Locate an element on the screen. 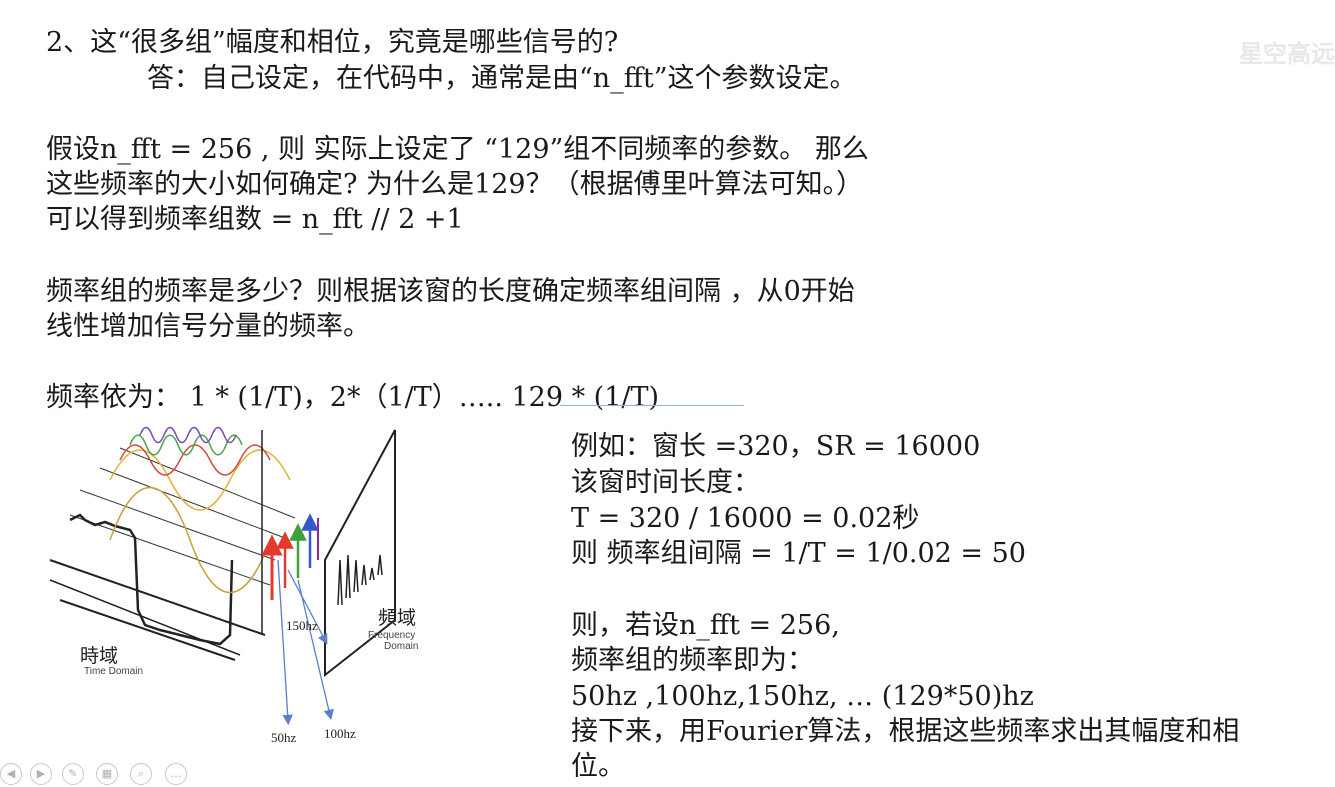 This screenshot has height=787, width=1335. why-129-line: 这些频率的大小如何确定? 为什么是129？（根据傅里叶算法可知。） is located at coordinates (455, 184).